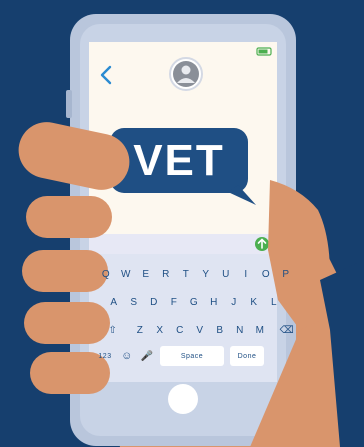  Describe the element at coordinates (69, 104) in the screenshot. I see `phone-side-button` at that location.